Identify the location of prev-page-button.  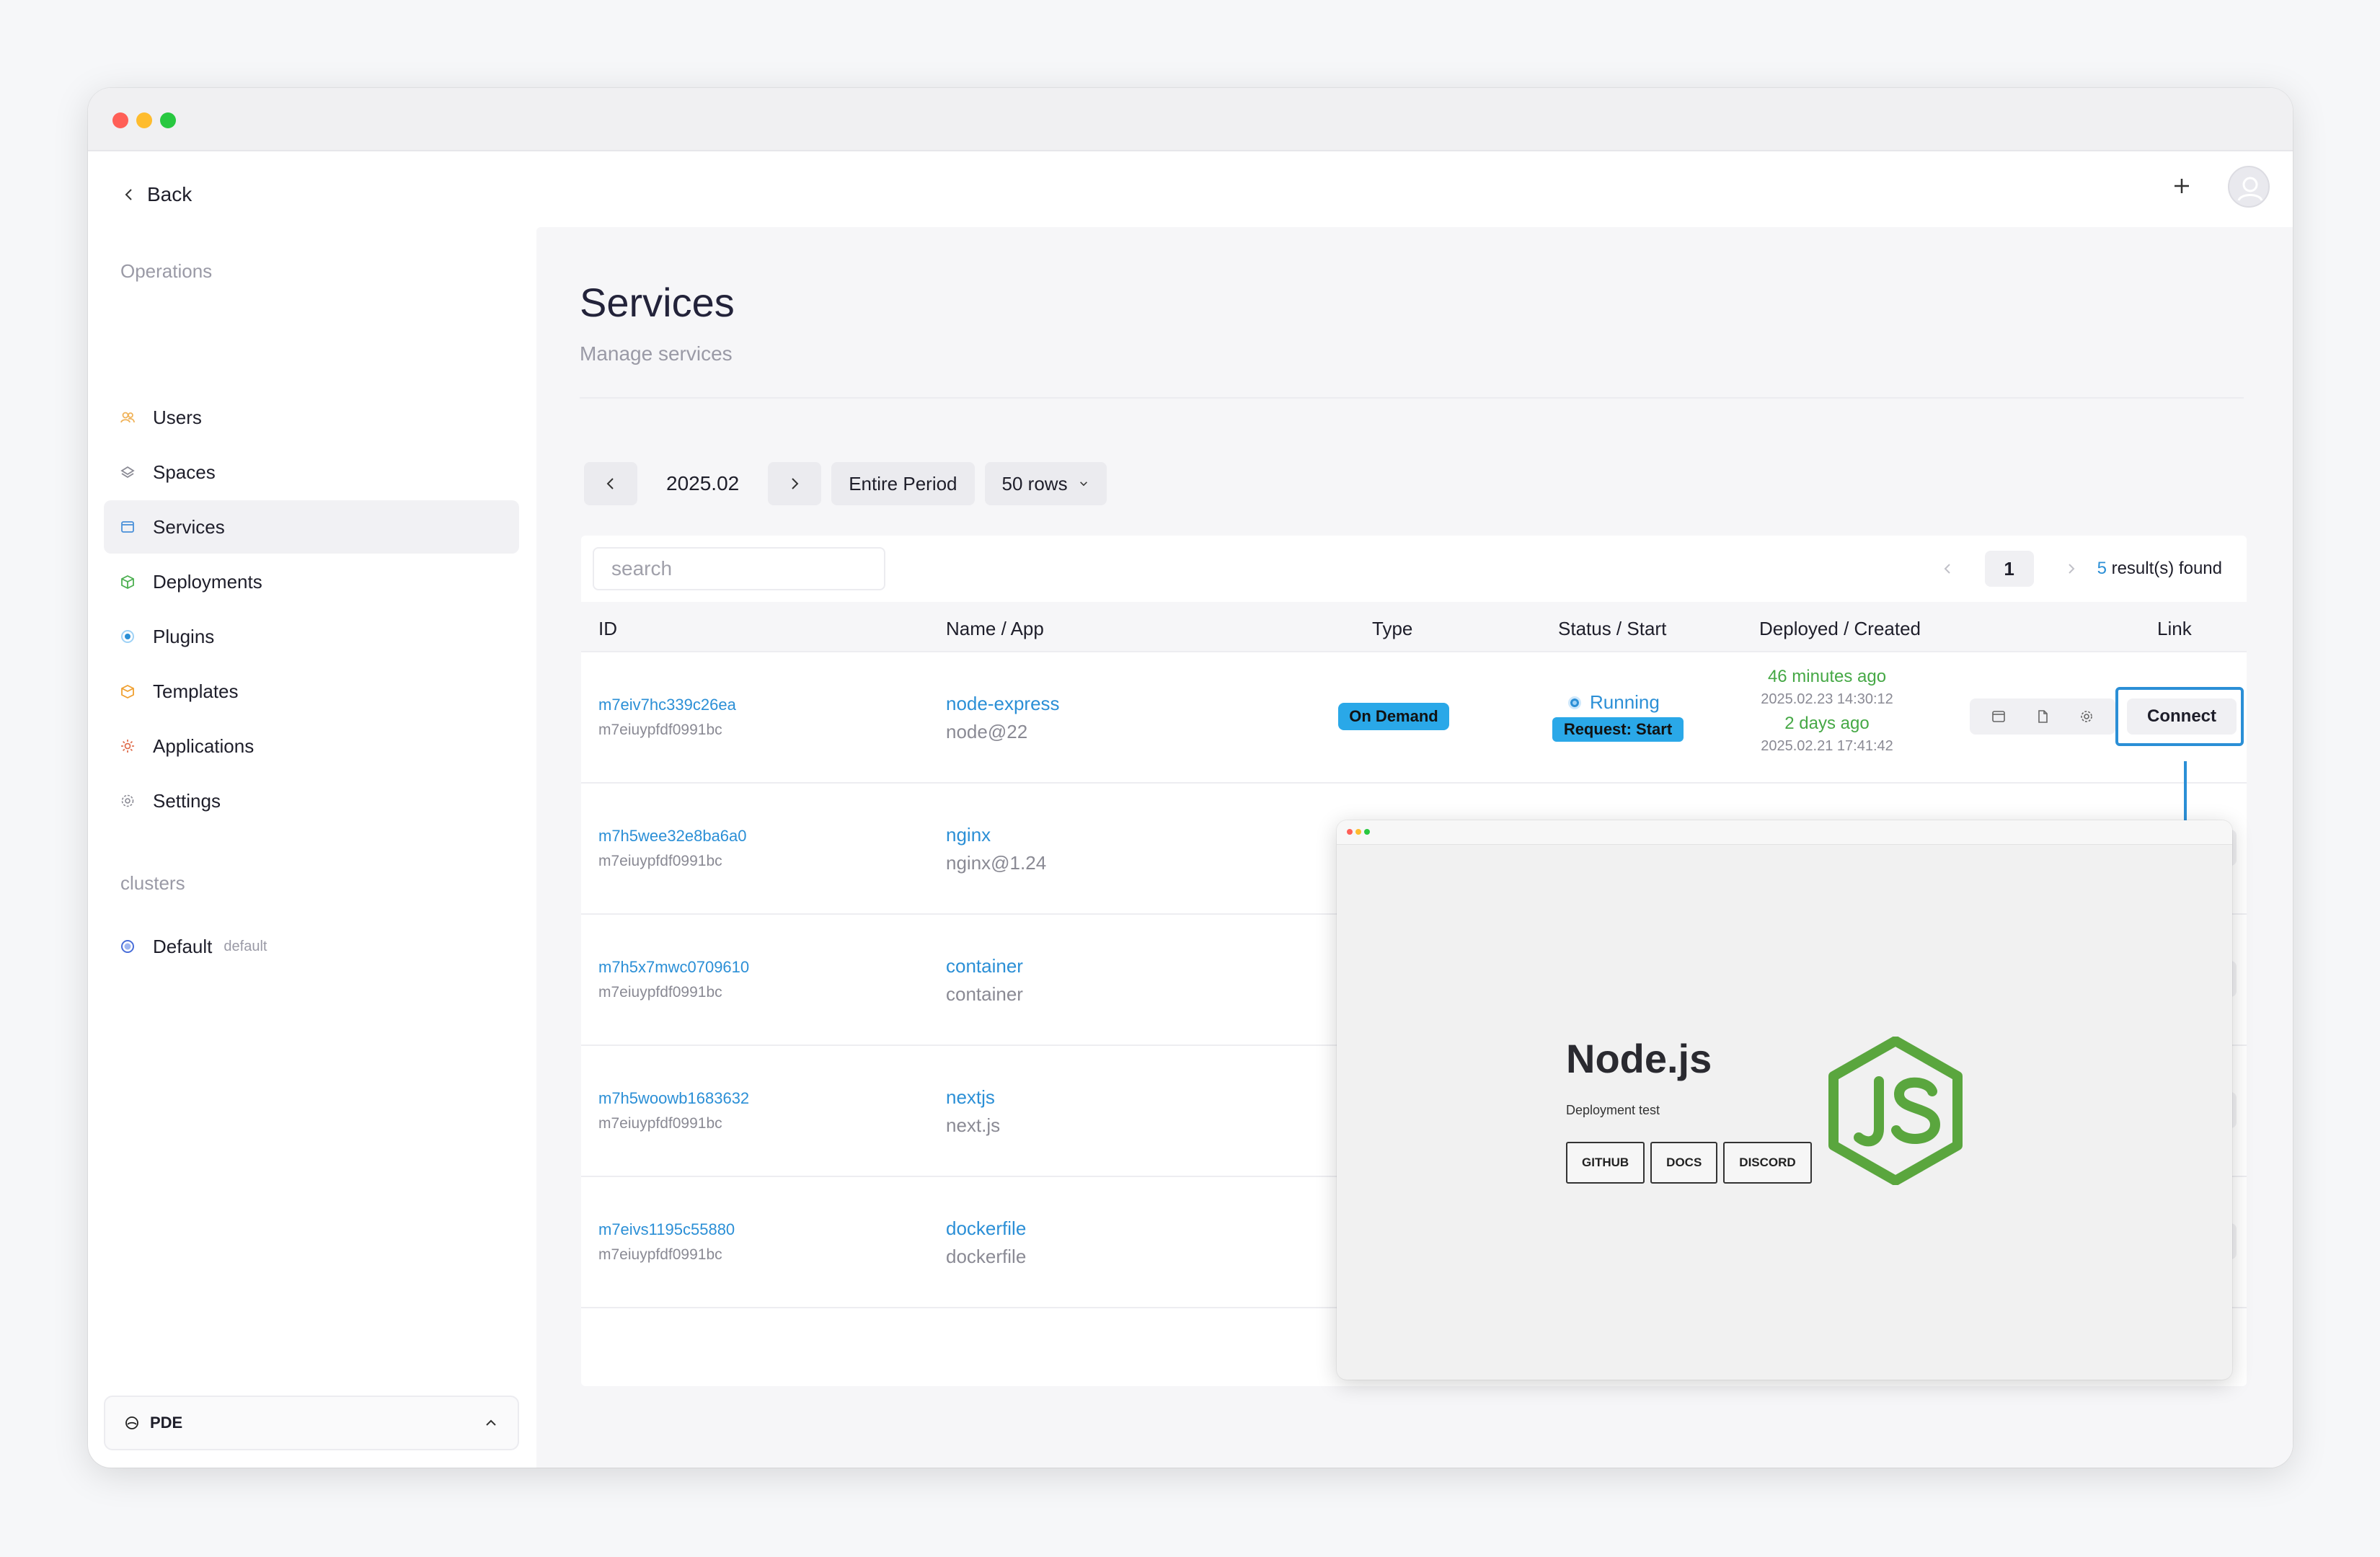
(1948, 568).